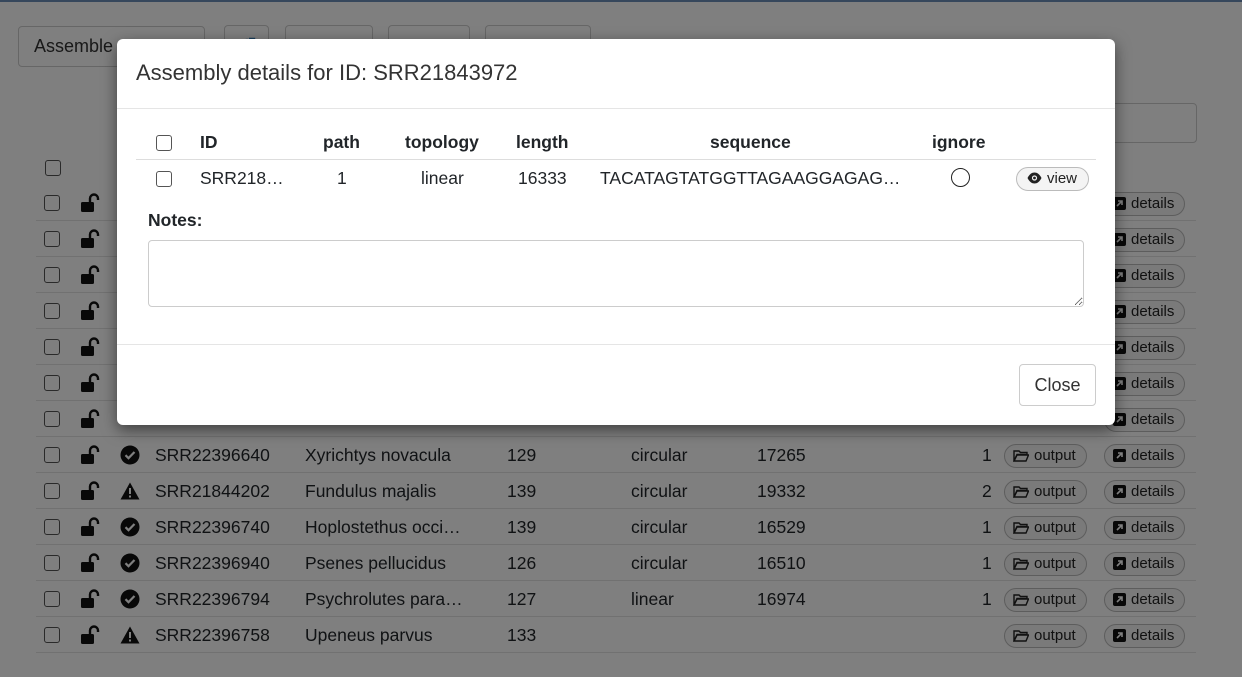  I want to click on footer-divider, so click(616, 344).